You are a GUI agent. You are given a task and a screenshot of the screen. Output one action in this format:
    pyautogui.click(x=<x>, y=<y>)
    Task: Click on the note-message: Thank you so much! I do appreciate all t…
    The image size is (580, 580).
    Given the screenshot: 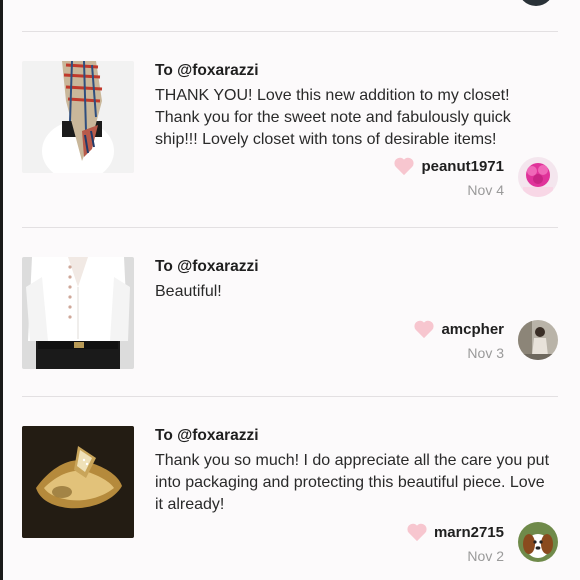 What is the action you would take?
    pyautogui.click(x=352, y=482)
    